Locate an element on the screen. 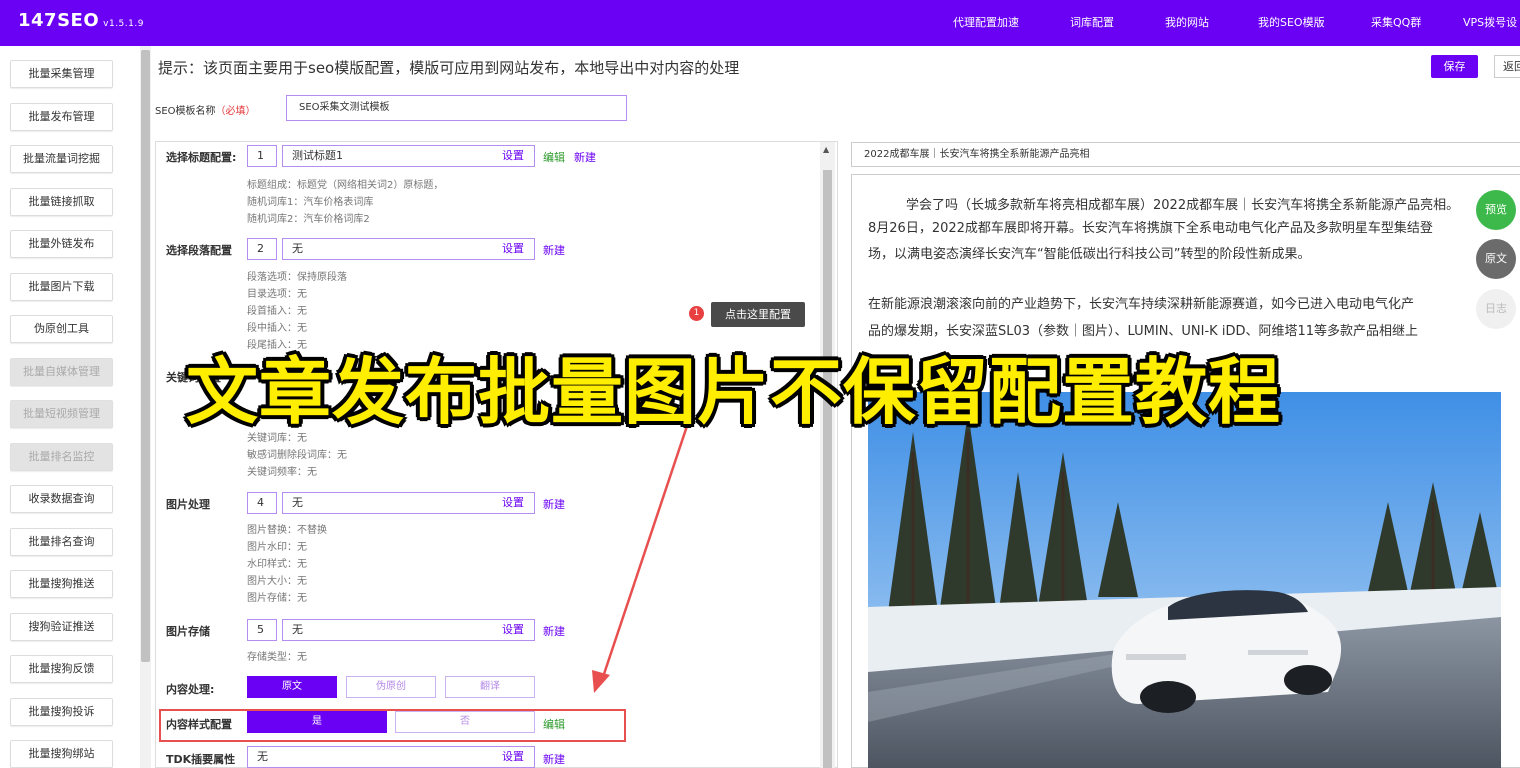 The height and width of the screenshot is (768, 1520). paragraph-config-new-link: 新建 is located at coordinates (554, 250).